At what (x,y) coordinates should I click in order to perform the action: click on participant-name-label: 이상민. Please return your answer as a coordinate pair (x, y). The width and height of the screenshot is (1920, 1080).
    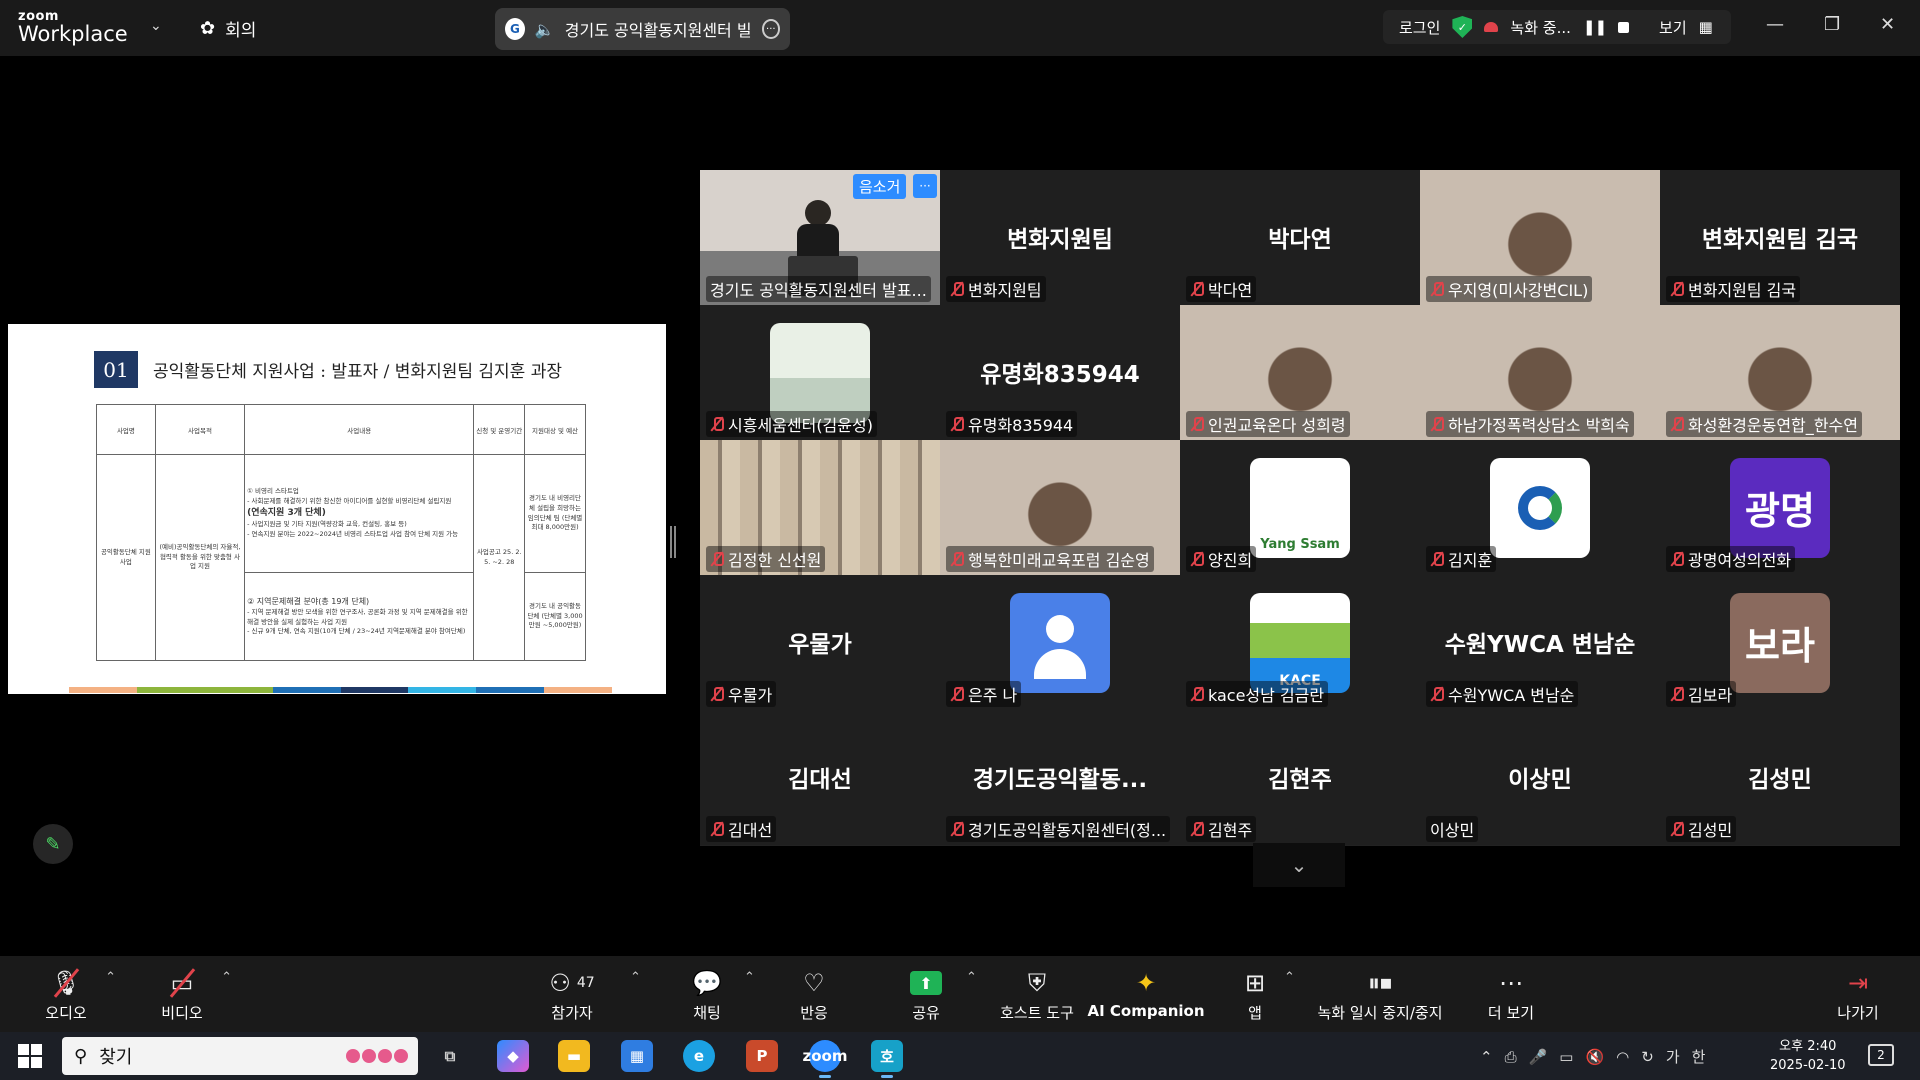
    Looking at the image, I should click on (1452, 829).